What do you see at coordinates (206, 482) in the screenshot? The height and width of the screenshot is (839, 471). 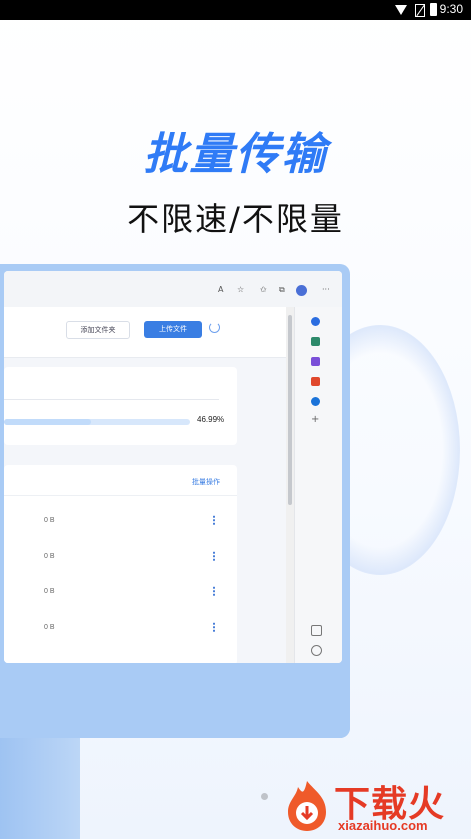 I see `batch-operations-link: 批量操作` at bounding box center [206, 482].